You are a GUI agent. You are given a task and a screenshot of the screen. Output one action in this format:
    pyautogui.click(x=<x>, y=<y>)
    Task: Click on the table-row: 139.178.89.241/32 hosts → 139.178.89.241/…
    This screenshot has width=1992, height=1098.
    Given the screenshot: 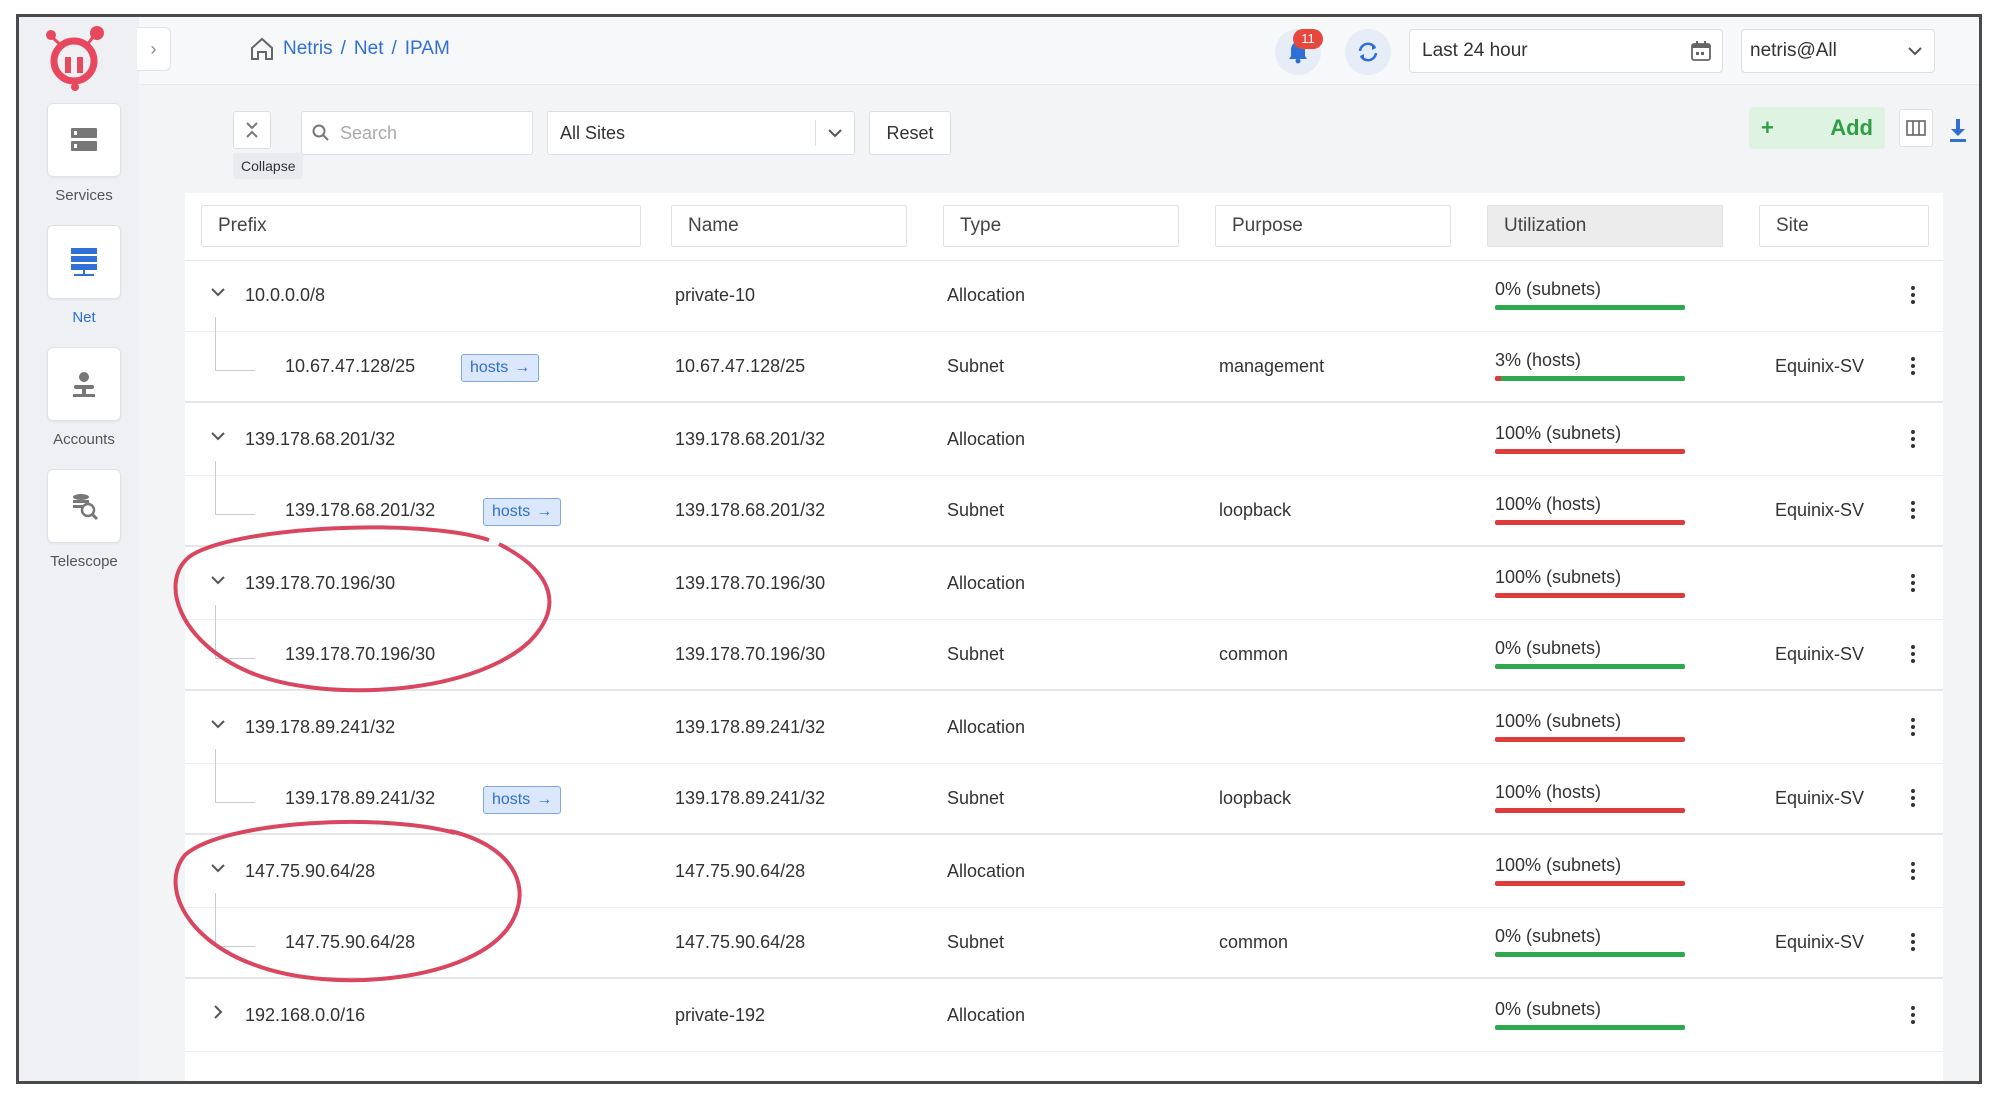 What is the action you would take?
    pyautogui.click(x=1064, y=799)
    